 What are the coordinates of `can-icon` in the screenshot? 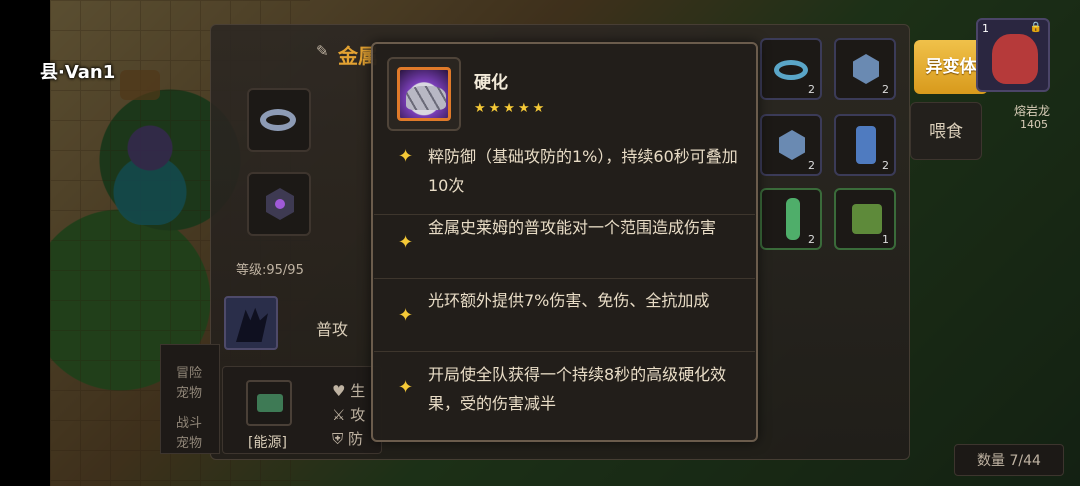 It's located at (866, 145).